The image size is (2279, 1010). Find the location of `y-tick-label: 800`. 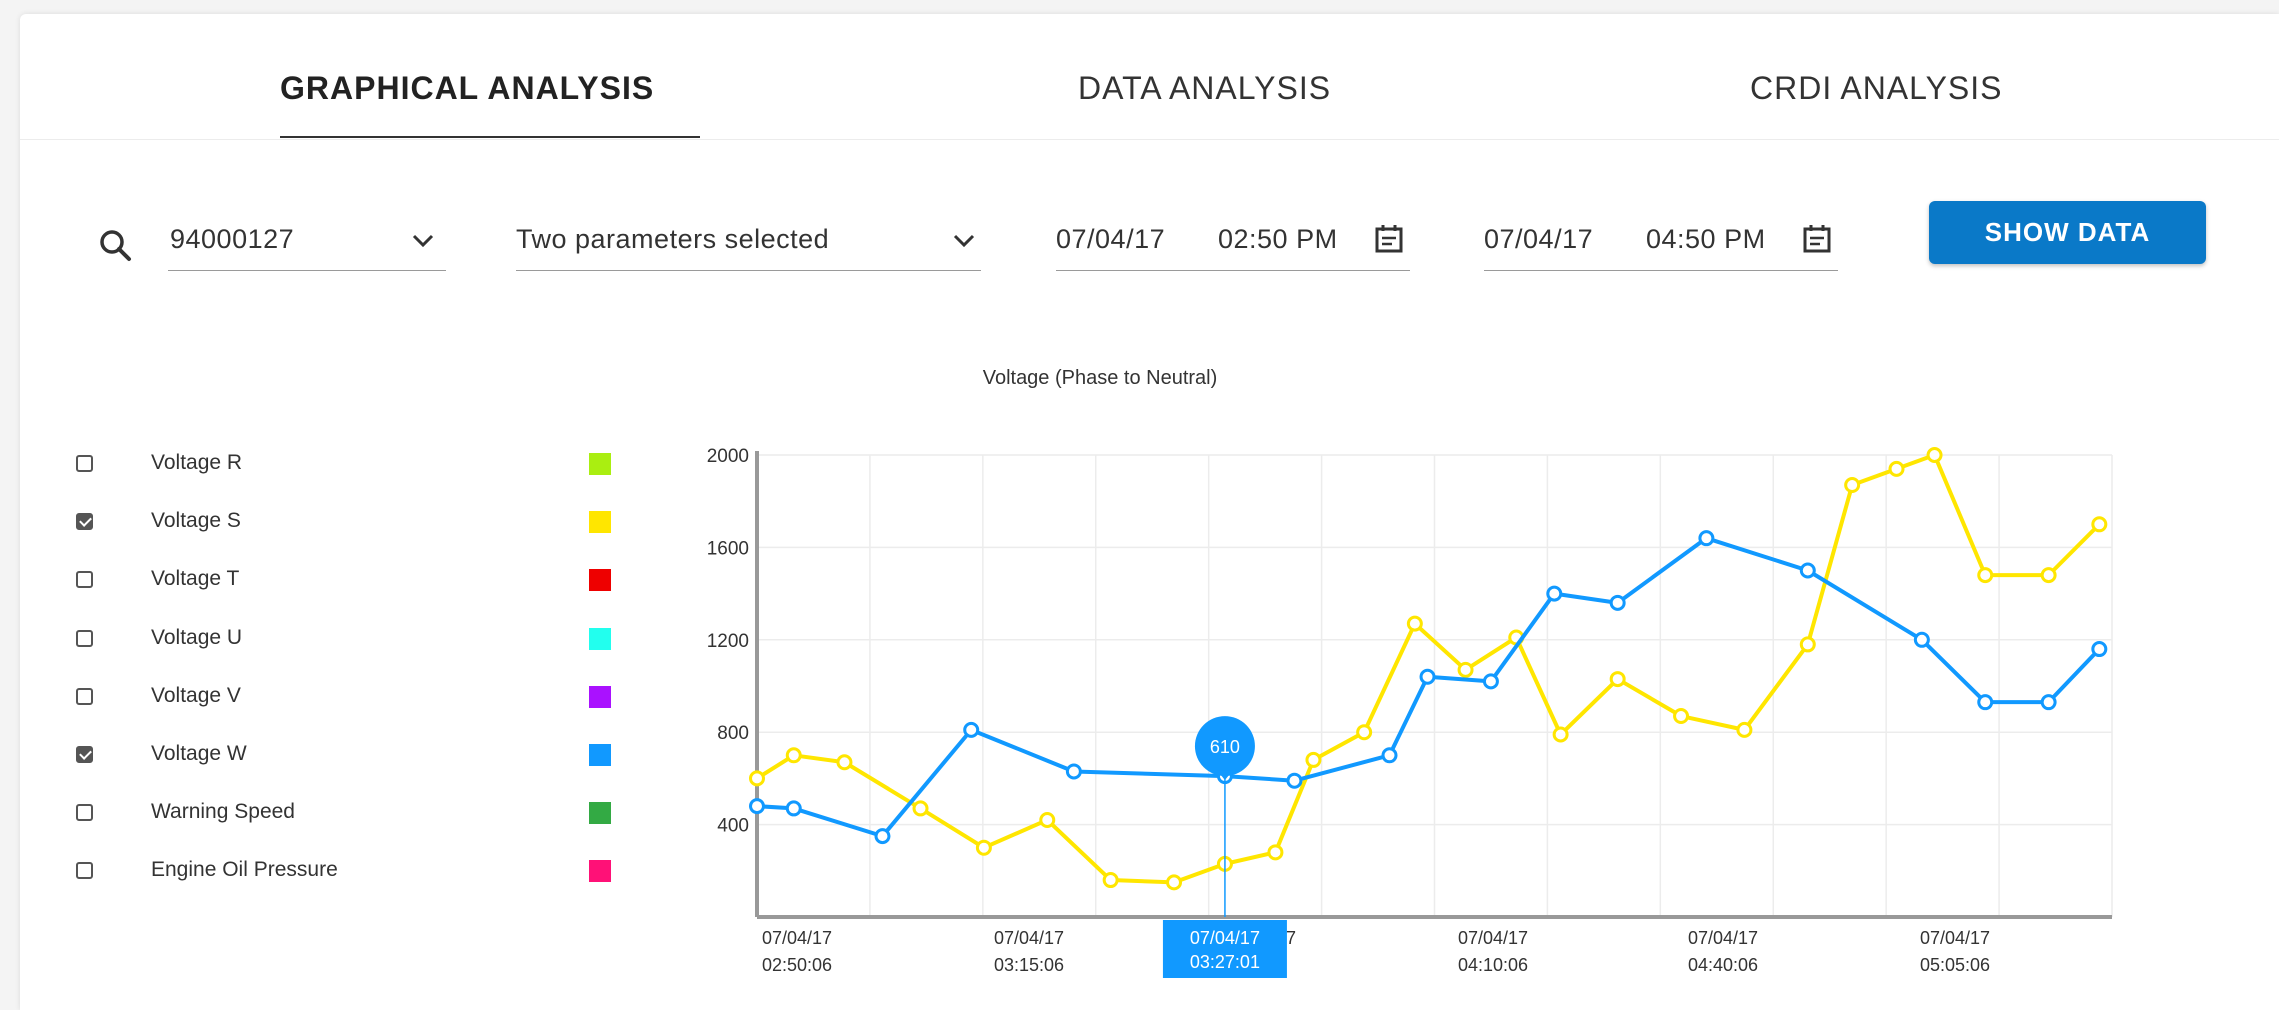

y-tick-label: 800 is located at coordinates (733, 733).